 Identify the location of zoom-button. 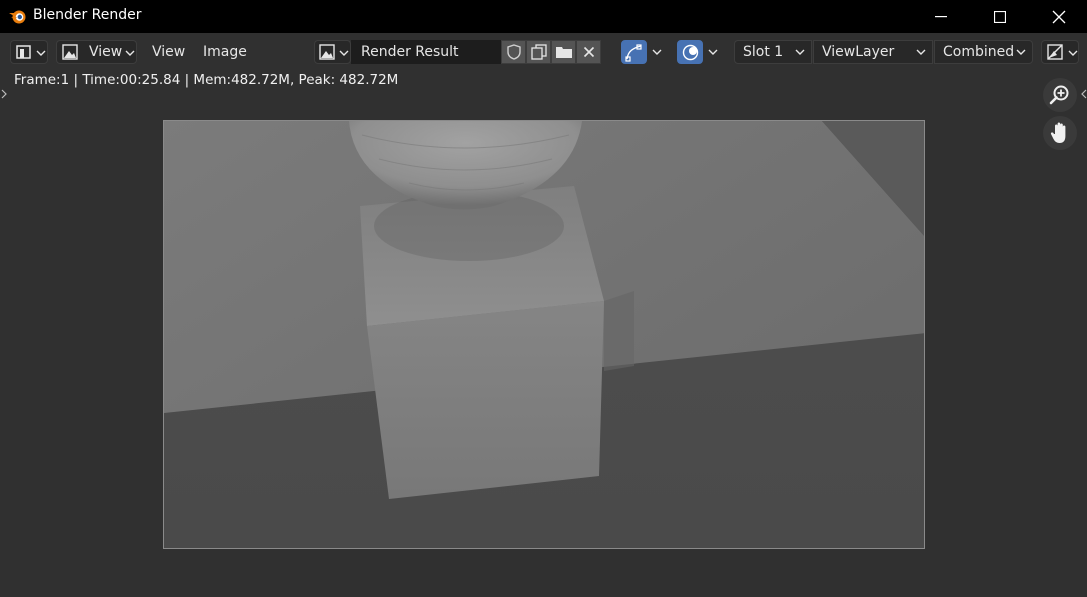
(1060, 95).